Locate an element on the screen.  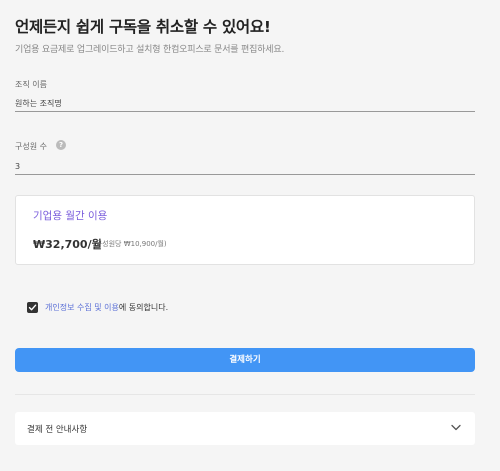
question-circle-icon: ? is located at coordinates (61, 145).